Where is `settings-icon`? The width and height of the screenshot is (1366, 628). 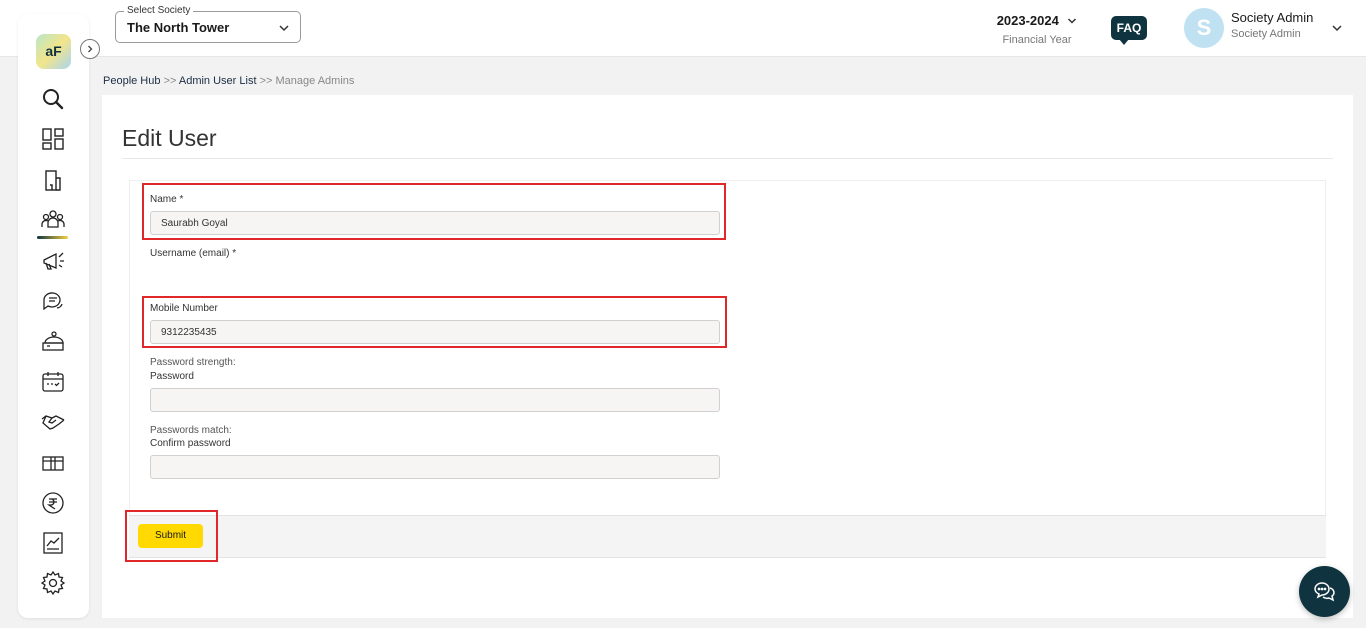 settings-icon is located at coordinates (53, 583).